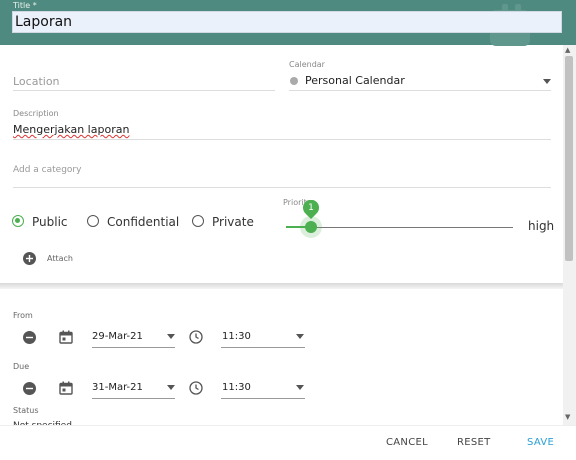  What do you see at coordinates (26, 410) in the screenshot?
I see `status-label: Status` at bounding box center [26, 410].